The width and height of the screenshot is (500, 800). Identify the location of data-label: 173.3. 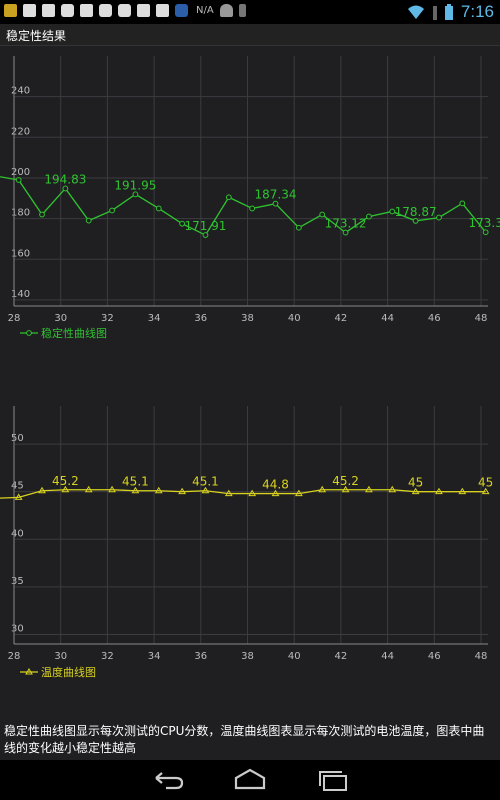
(484, 223).